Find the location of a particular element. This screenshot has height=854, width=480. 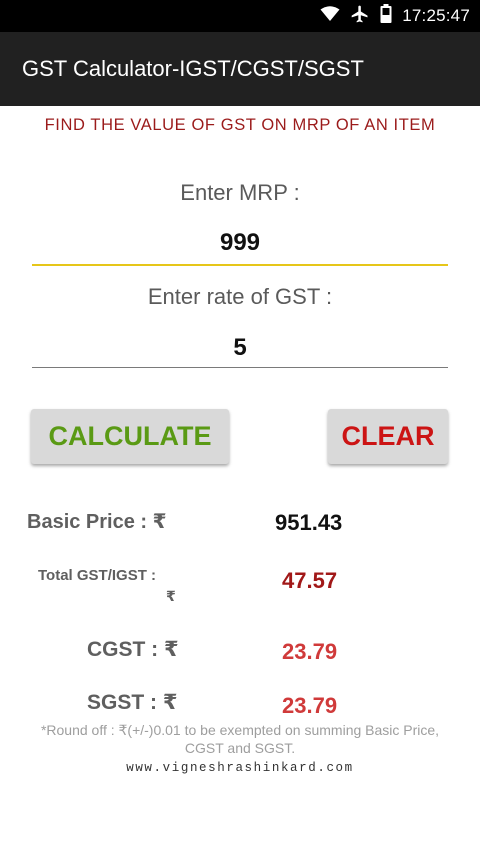

wifi-icon is located at coordinates (330, 16).